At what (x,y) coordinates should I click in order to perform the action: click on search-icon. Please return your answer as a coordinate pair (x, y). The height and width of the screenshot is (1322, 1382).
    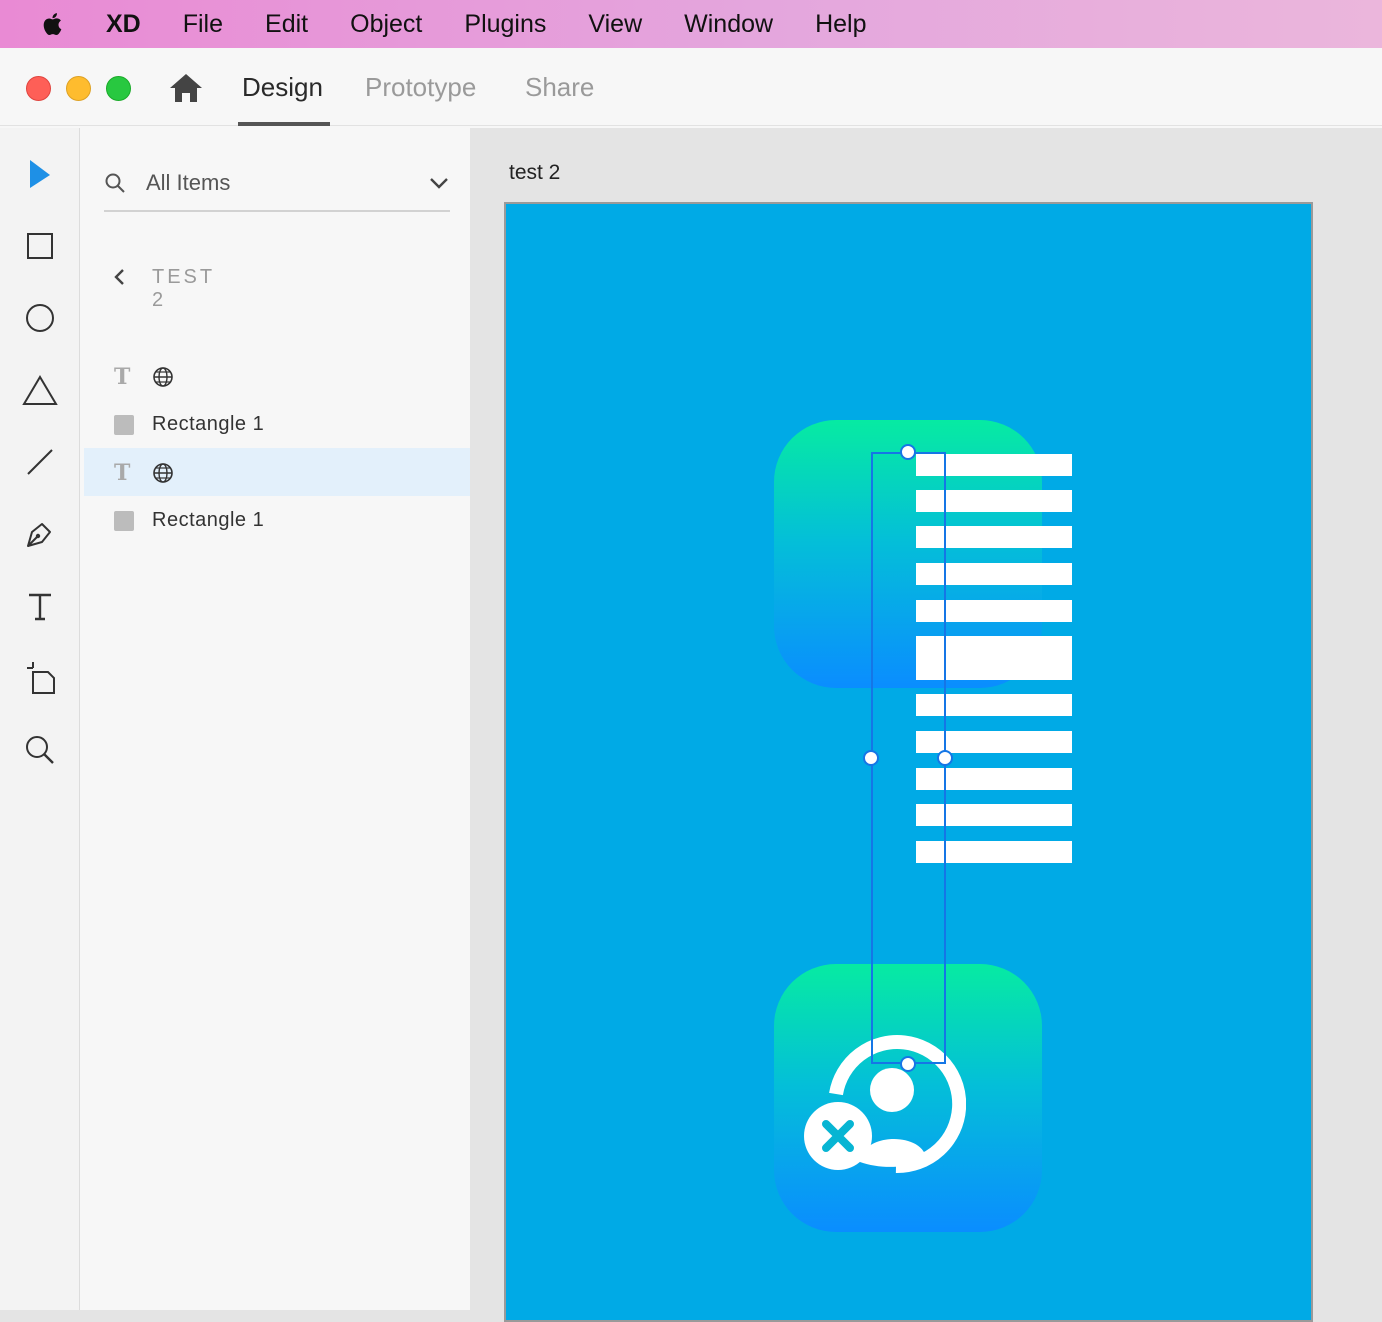
    Looking at the image, I should click on (115, 183).